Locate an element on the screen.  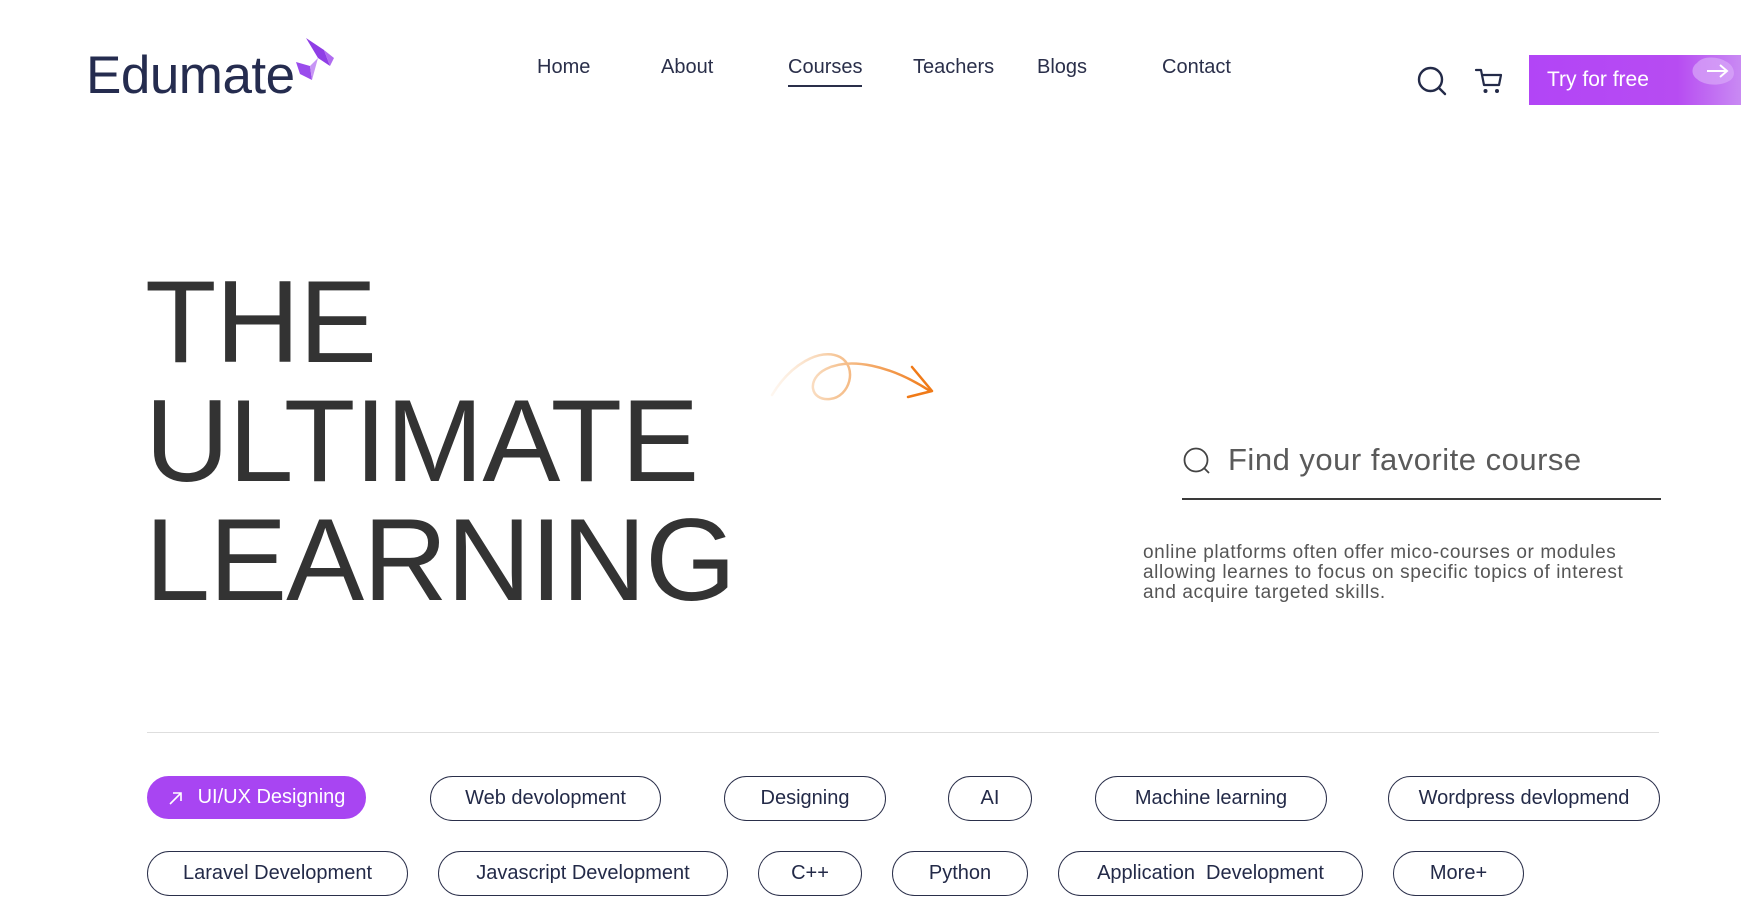
chip-label: Wordpress devlopmend is located at coordinates (1524, 798).